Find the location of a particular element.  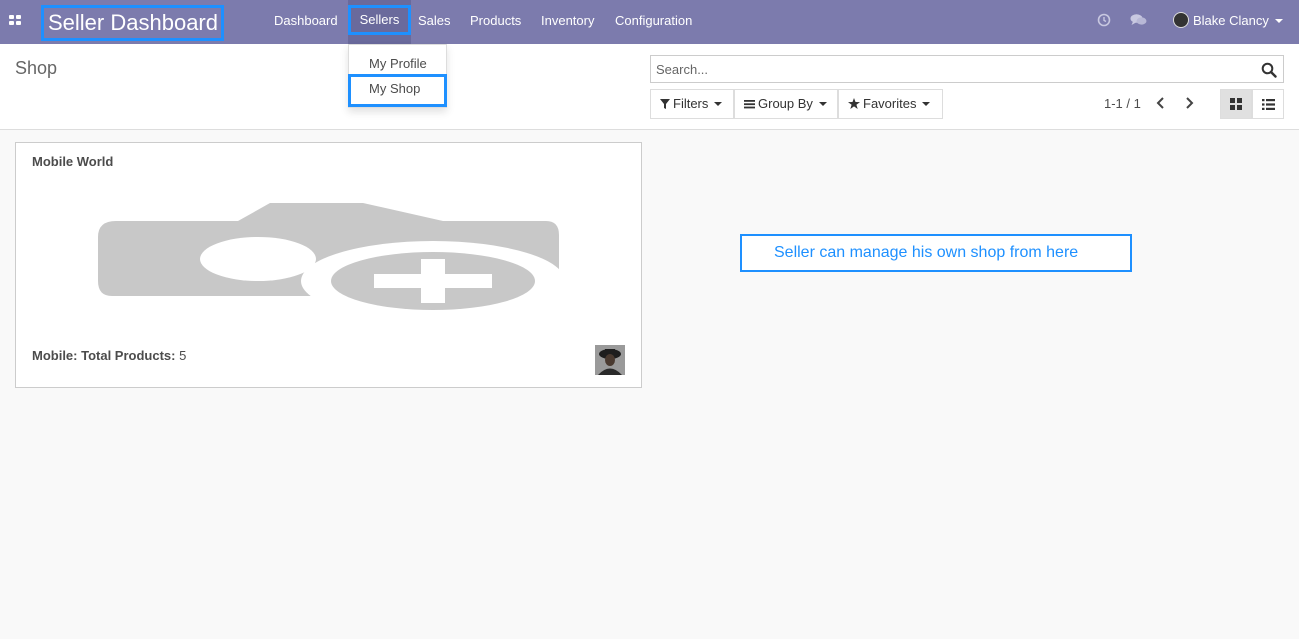

apps-grid-icon is located at coordinates (15, 20).